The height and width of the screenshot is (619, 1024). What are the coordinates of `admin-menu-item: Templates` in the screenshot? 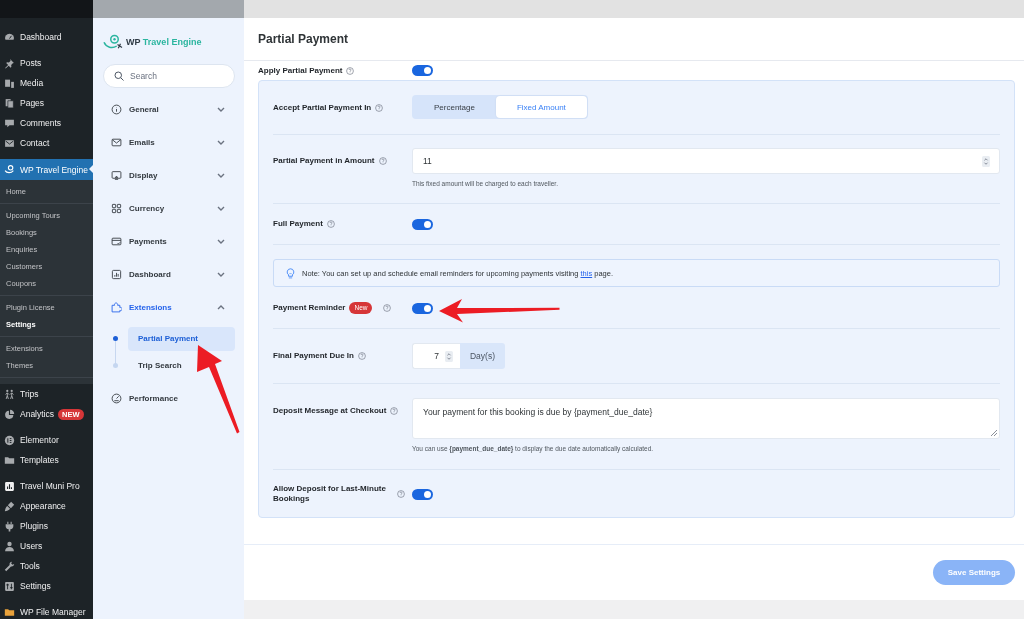 It's located at (46, 460).